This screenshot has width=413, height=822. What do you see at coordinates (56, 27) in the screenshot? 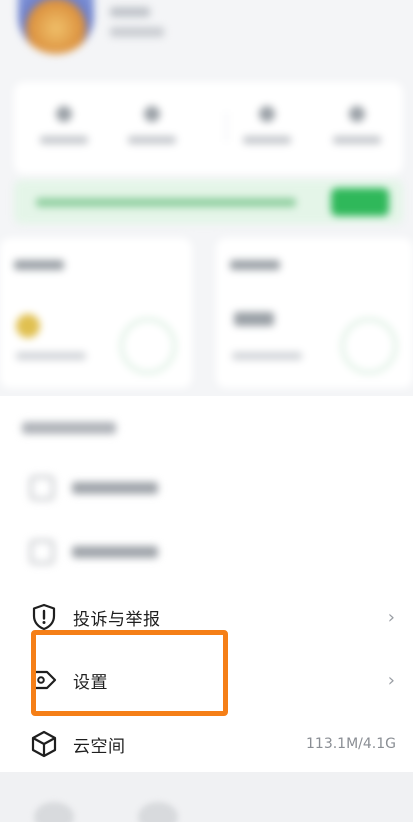
I see `avatar` at bounding box center [56, 27].